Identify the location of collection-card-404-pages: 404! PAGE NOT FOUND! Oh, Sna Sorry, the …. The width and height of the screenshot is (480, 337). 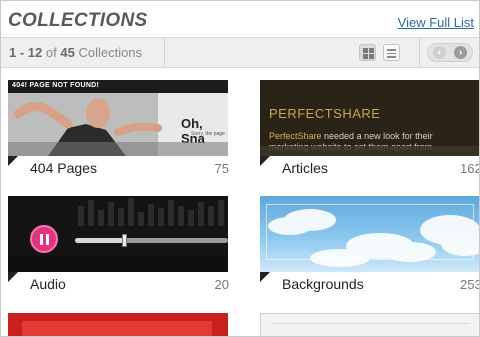
(118, 130).